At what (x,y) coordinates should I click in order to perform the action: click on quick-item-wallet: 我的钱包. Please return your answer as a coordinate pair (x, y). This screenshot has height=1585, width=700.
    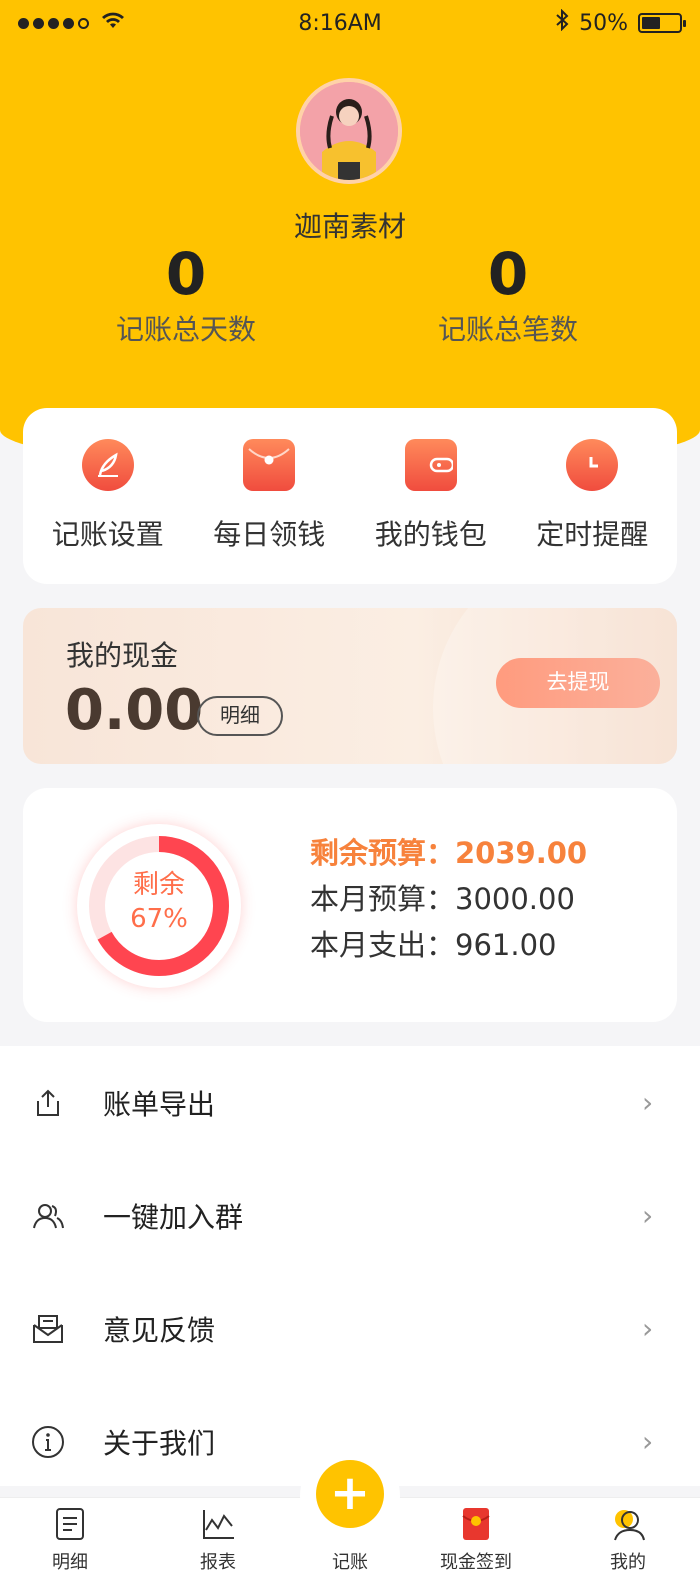
    Looking at the image, I should click on (431, 496).